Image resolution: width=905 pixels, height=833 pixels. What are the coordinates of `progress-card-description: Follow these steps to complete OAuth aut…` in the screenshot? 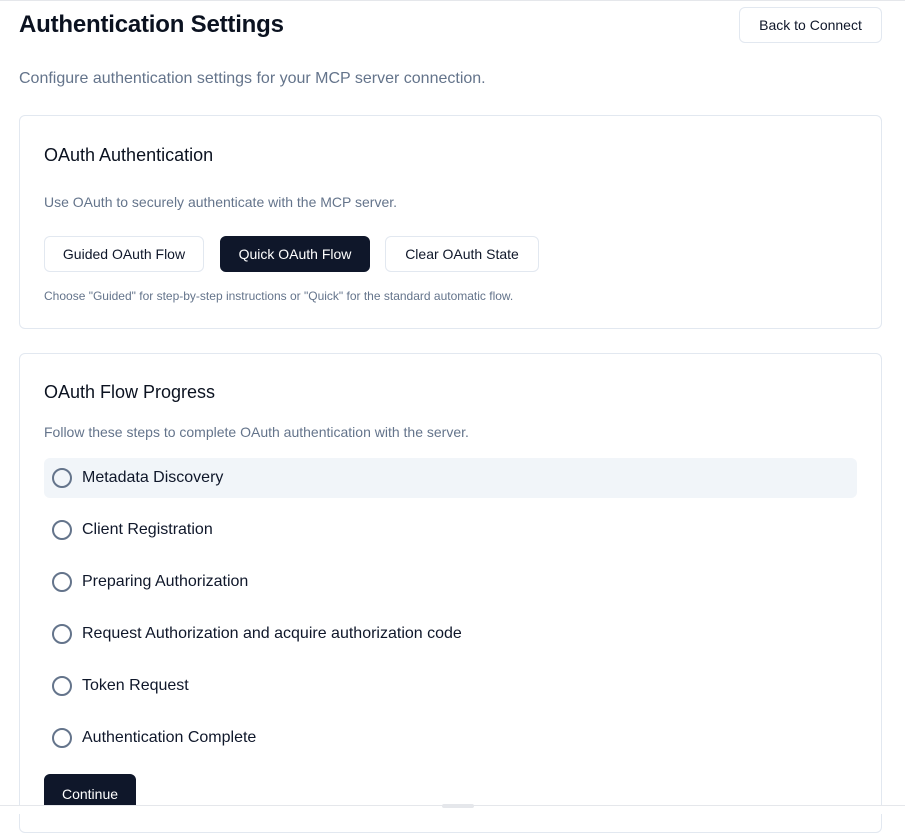 It's located at (256, 432).